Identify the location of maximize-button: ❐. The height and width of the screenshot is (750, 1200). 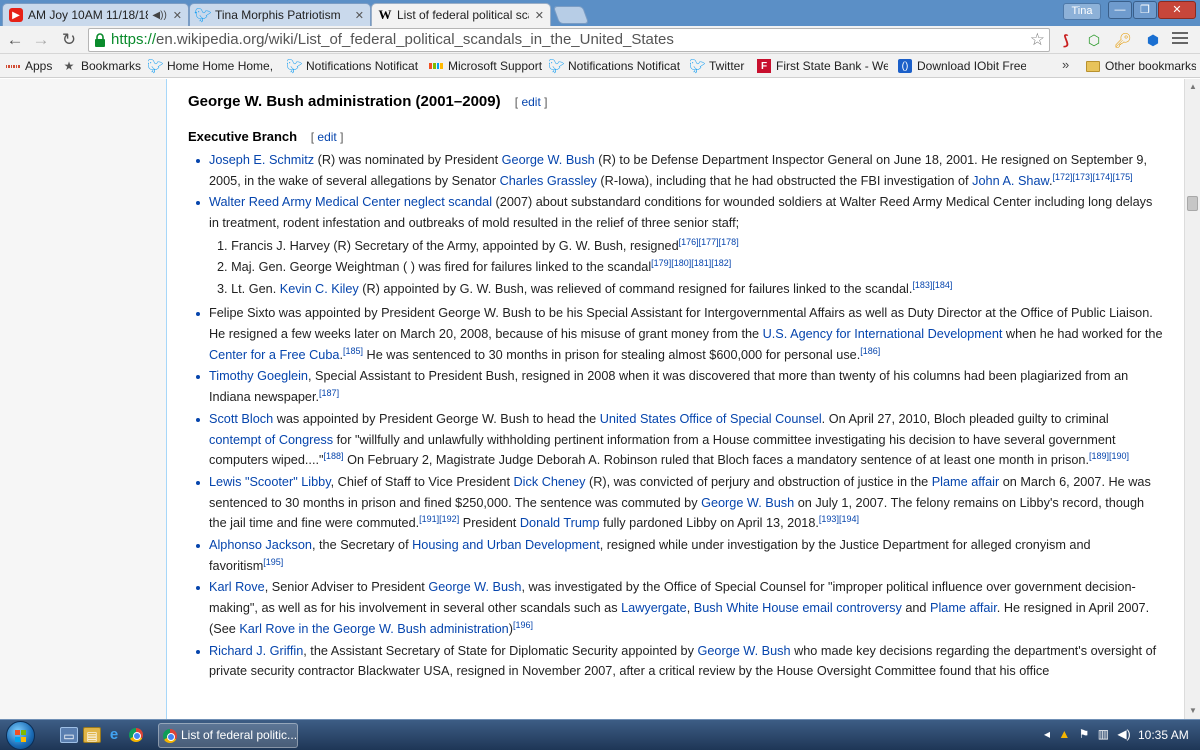
(1145, 10).